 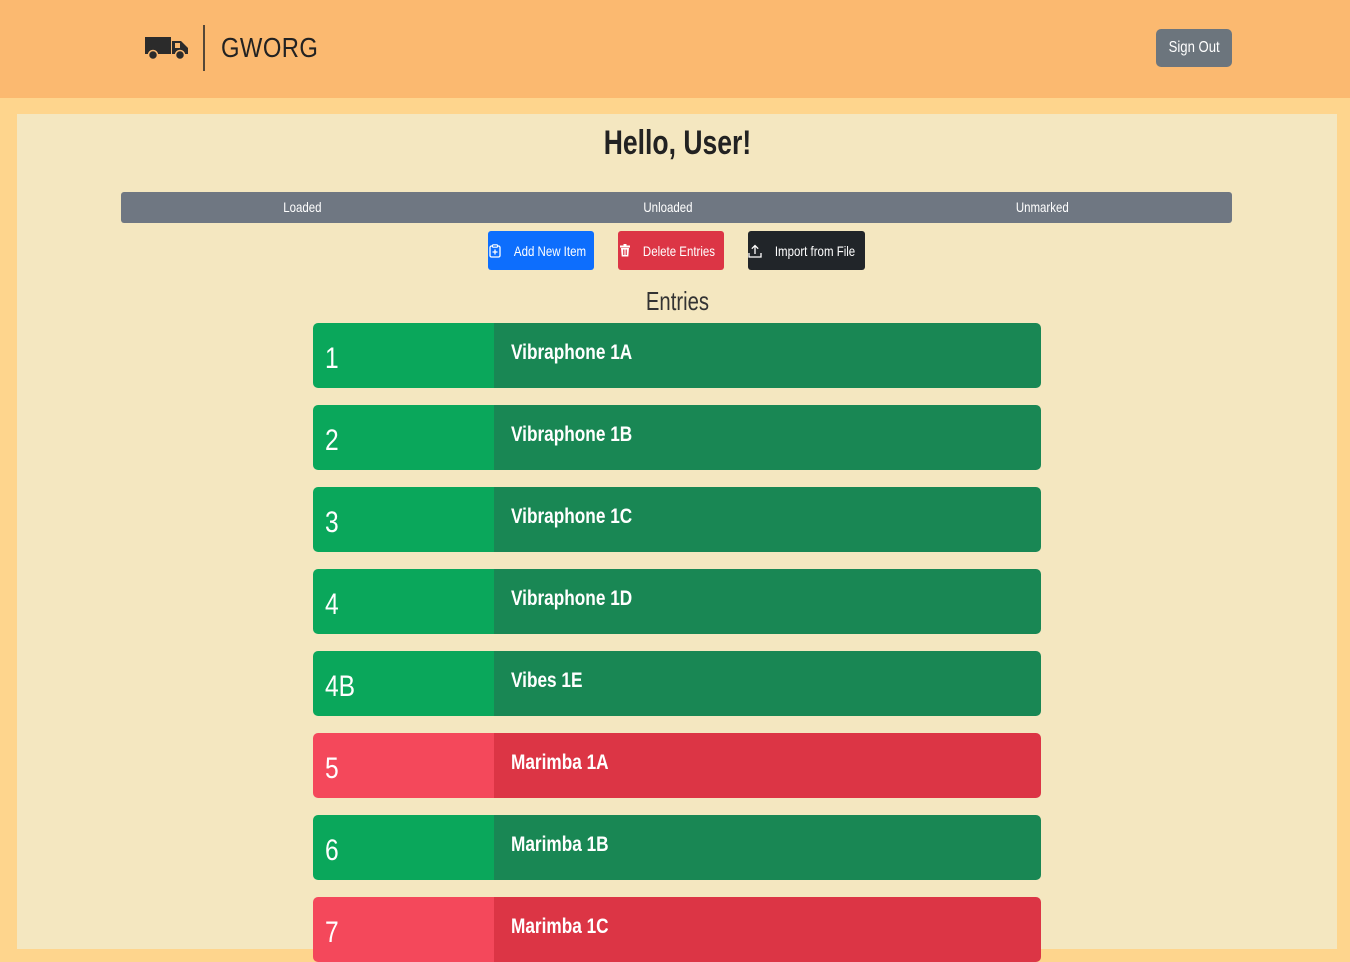 What do you see at coordinates (403, 929) in the screenshot?
I see `entry-number: 7` at bounding box center [403, 929].